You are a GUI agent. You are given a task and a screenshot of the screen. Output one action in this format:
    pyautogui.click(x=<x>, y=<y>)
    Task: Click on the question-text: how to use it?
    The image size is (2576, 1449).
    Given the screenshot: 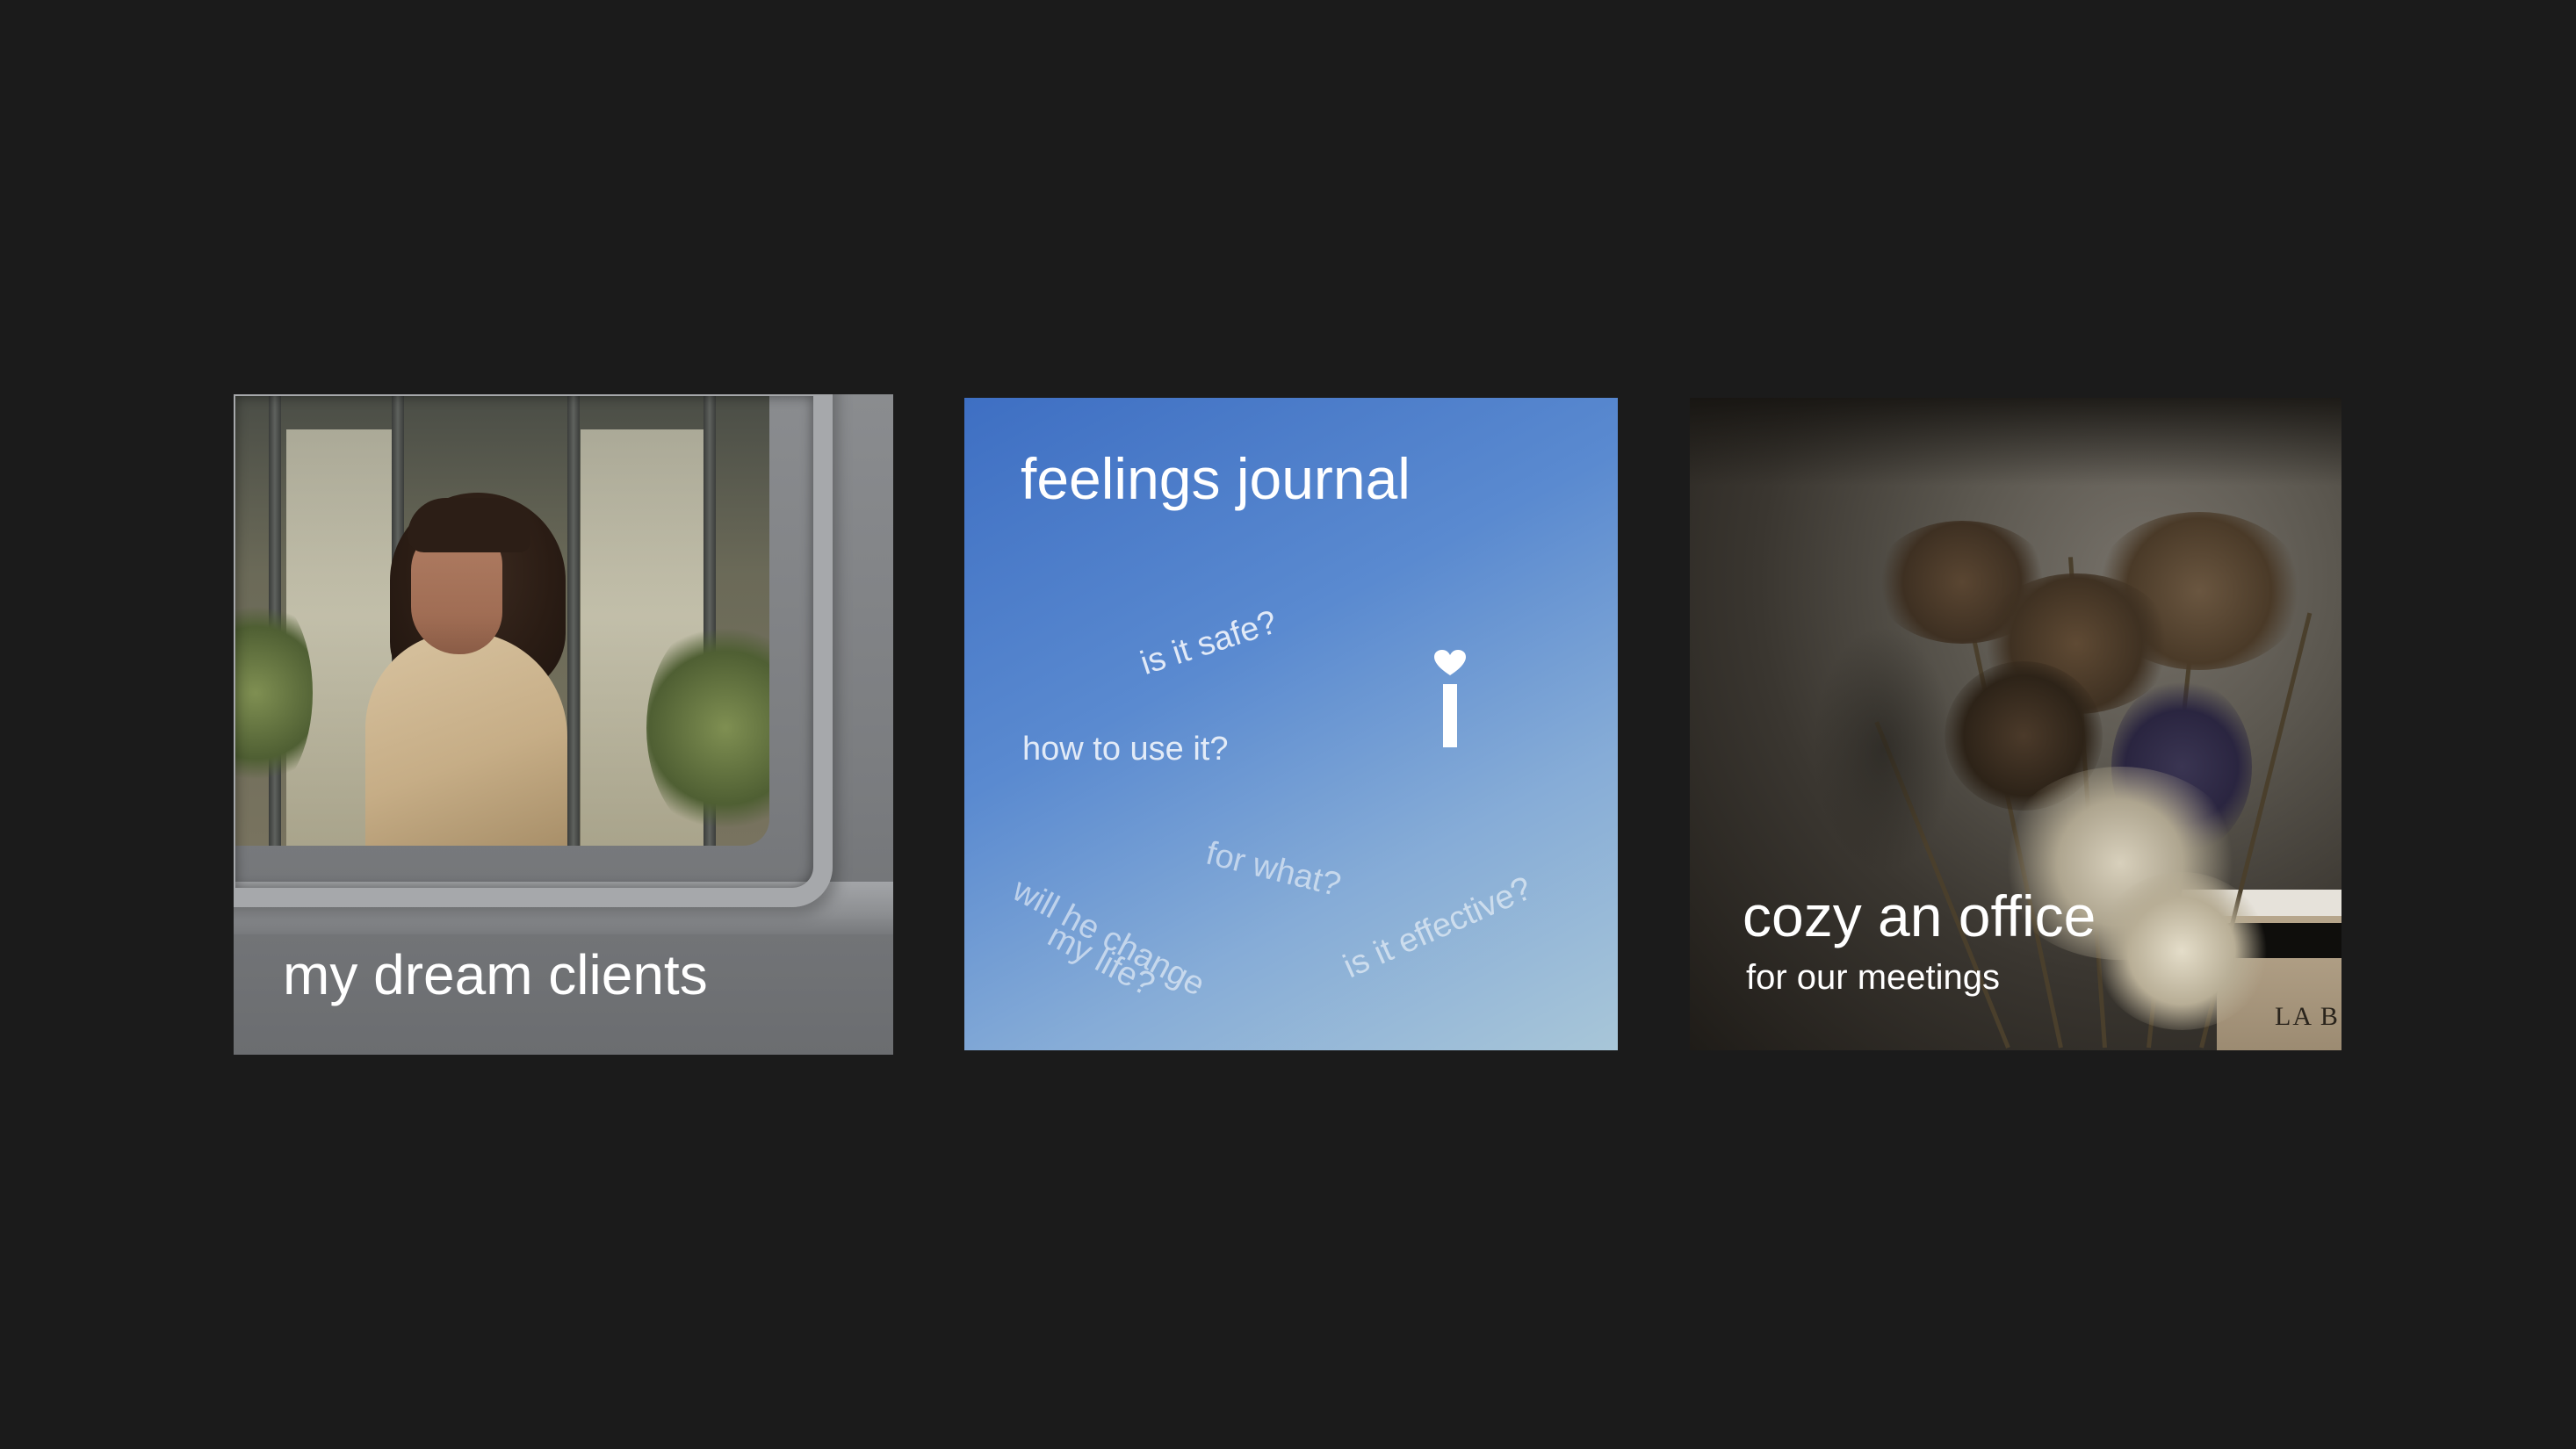 What is the action you would take?
    pyautogui.click(x=1125, y=749)
    